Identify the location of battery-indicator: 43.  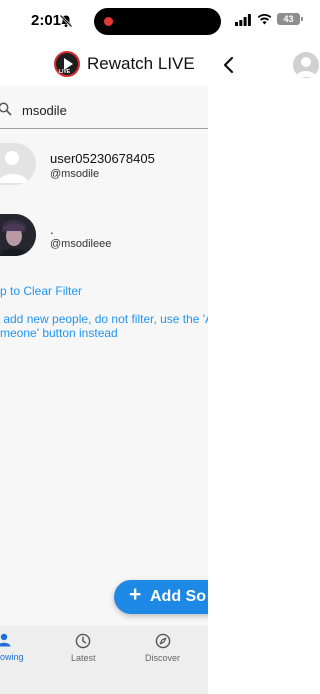
(290, 19).